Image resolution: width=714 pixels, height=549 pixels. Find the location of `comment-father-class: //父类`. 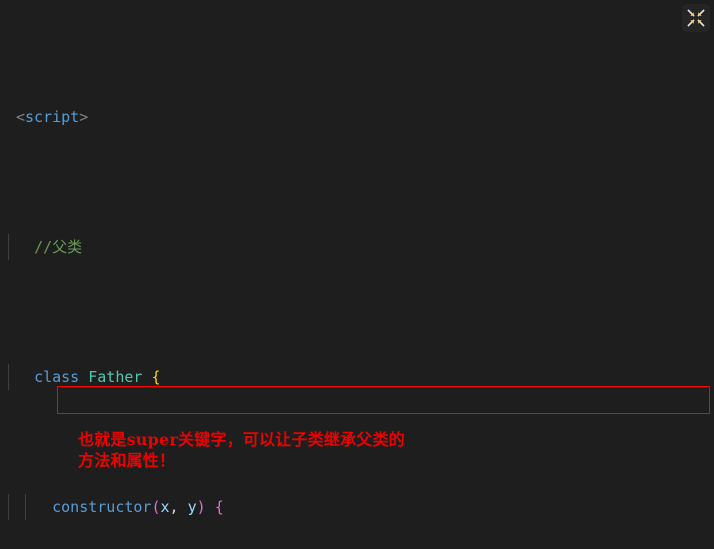

comment-father-class: //父类 is located at coordinates (58, 247).